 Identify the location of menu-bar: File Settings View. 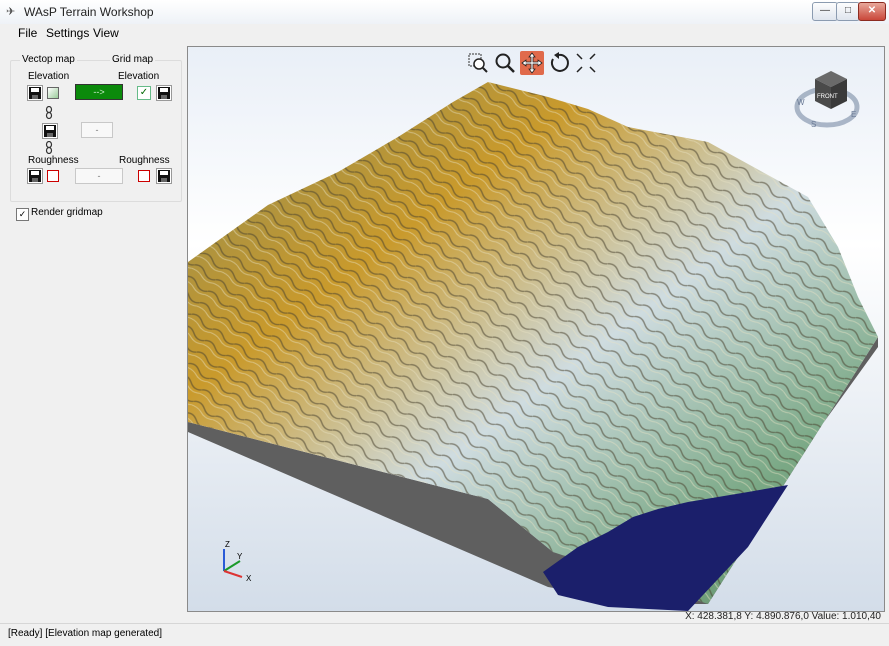
(444, 33).